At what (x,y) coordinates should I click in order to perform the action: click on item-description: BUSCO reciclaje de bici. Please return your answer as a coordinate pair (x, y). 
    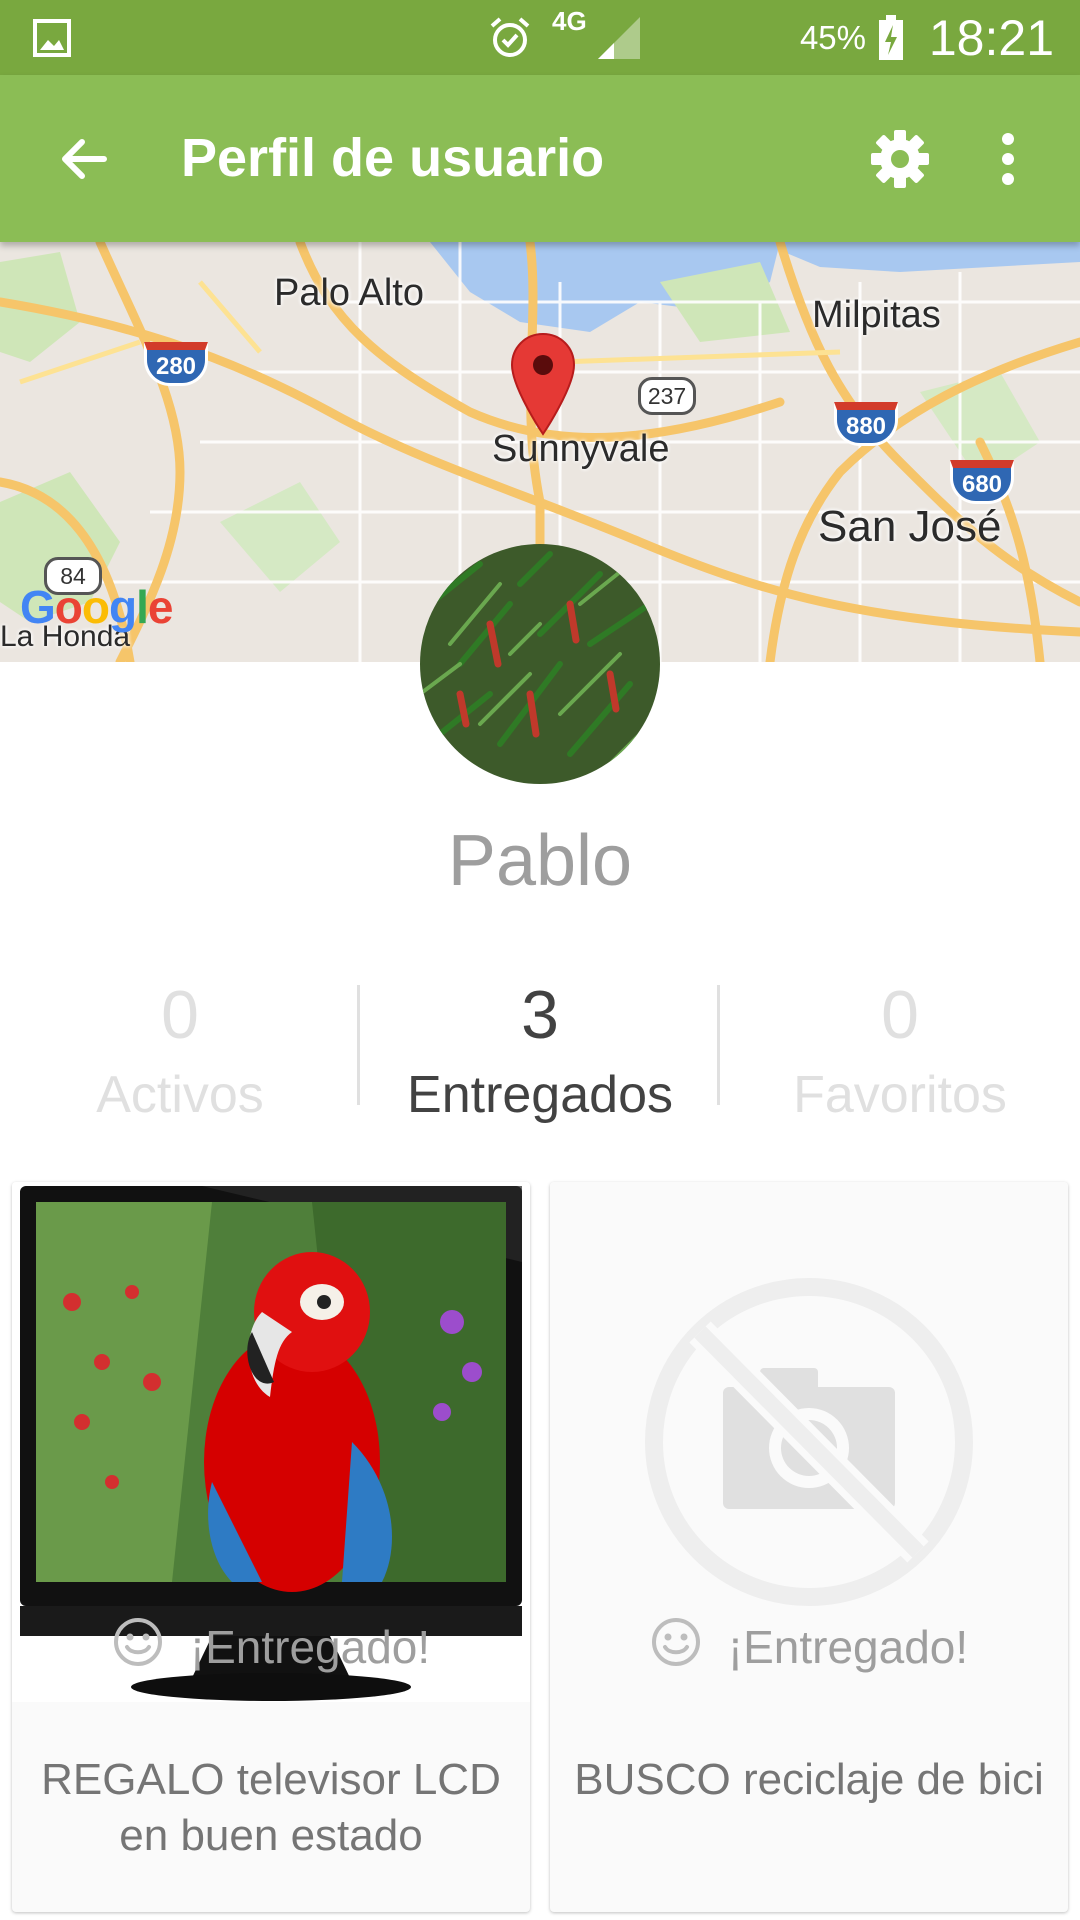
    Looking at the image, I should click on (809, 1779).